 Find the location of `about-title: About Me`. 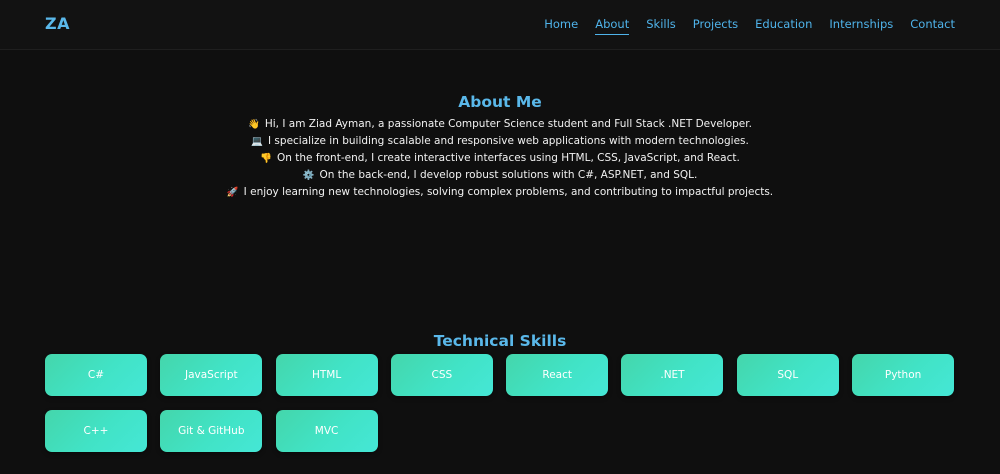

about-title: About Me is located at coordinates (500, 102).